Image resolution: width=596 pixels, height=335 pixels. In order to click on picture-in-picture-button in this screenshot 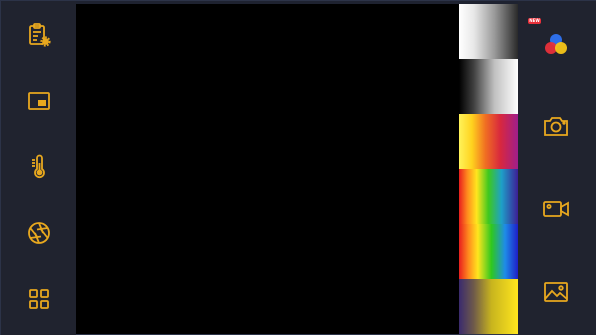, I will do `click(39, 103)`.